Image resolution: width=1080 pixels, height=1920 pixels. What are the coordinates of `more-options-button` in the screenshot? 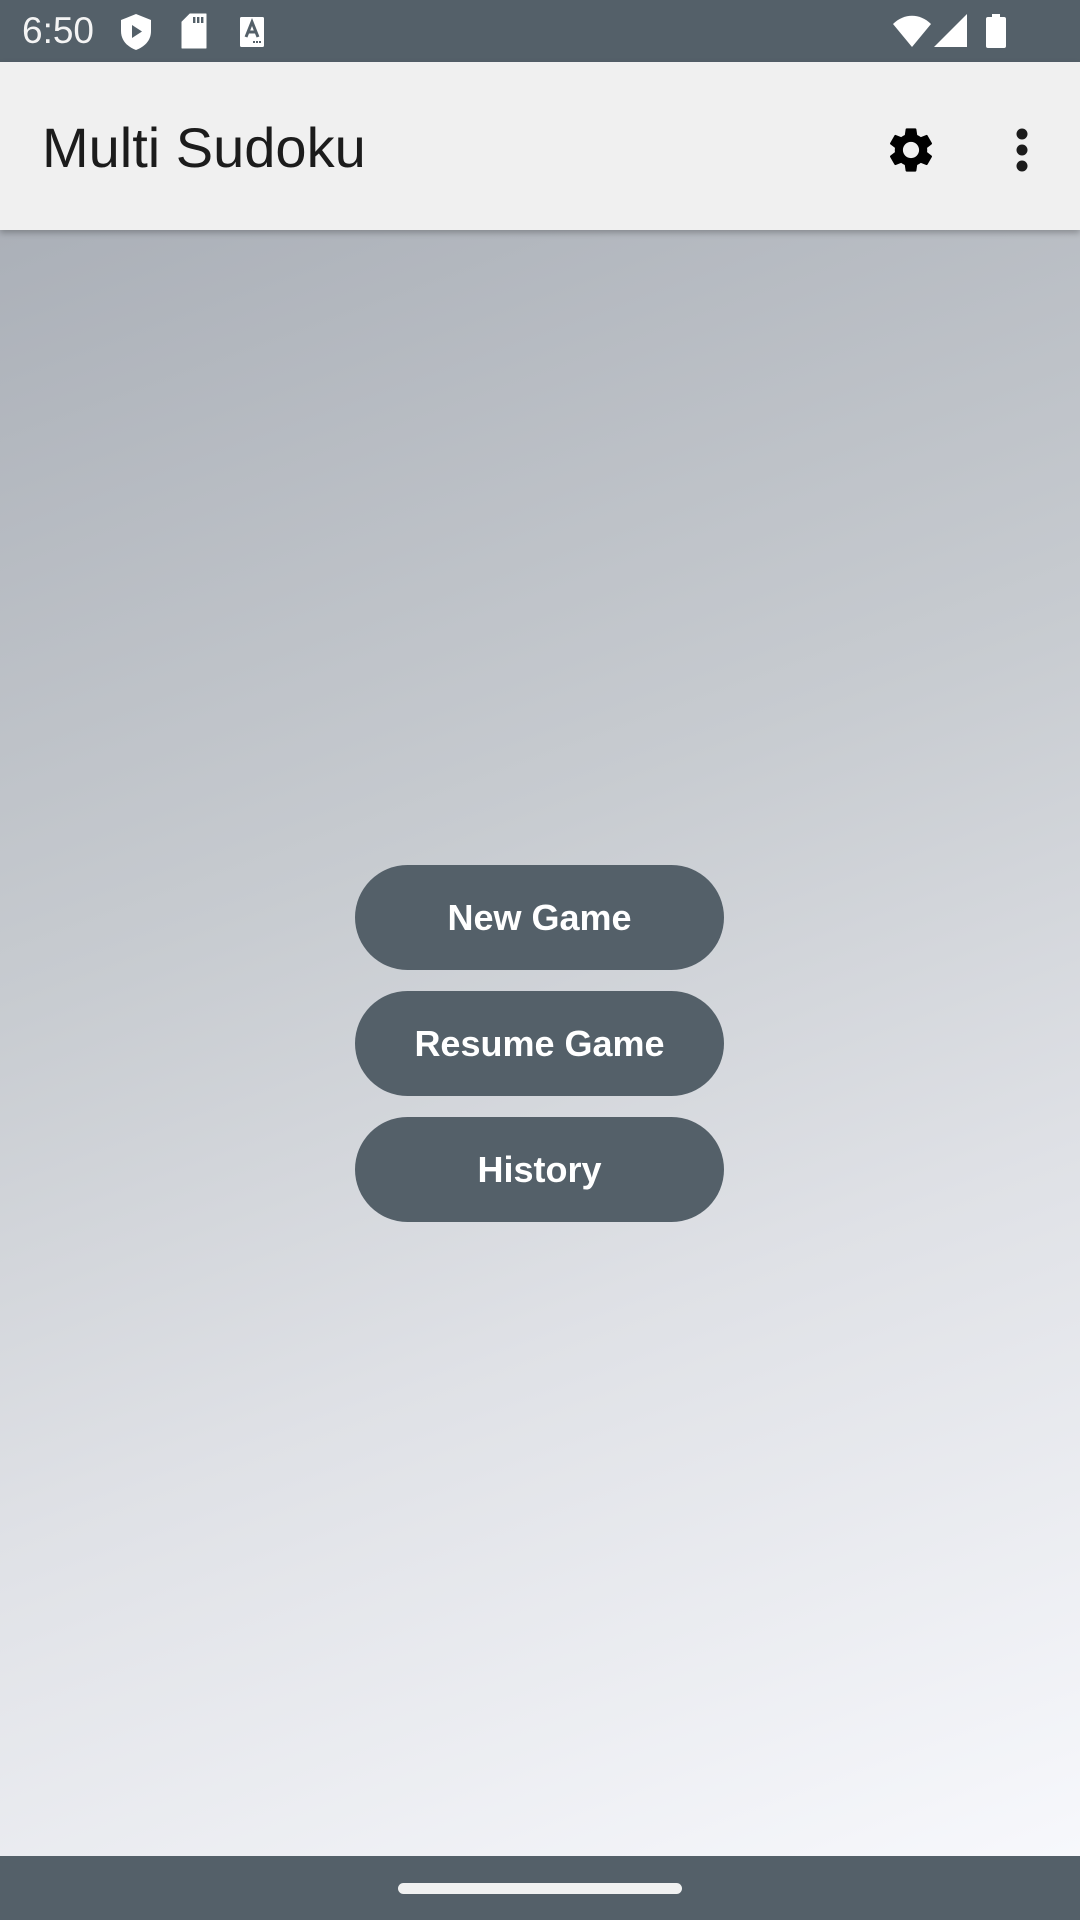 It's located at (1022, 150).